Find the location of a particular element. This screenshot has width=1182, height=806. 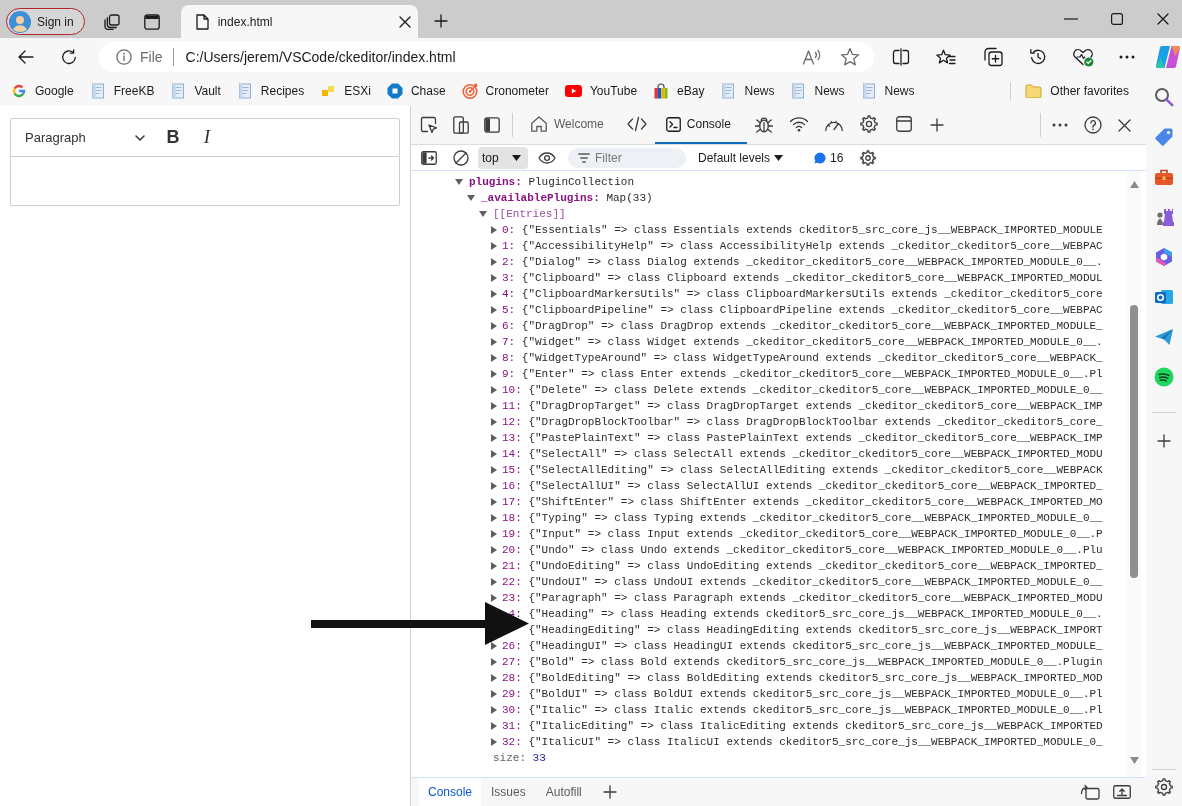

hexagon-logo-icon is located at coordinates (1164, 257).